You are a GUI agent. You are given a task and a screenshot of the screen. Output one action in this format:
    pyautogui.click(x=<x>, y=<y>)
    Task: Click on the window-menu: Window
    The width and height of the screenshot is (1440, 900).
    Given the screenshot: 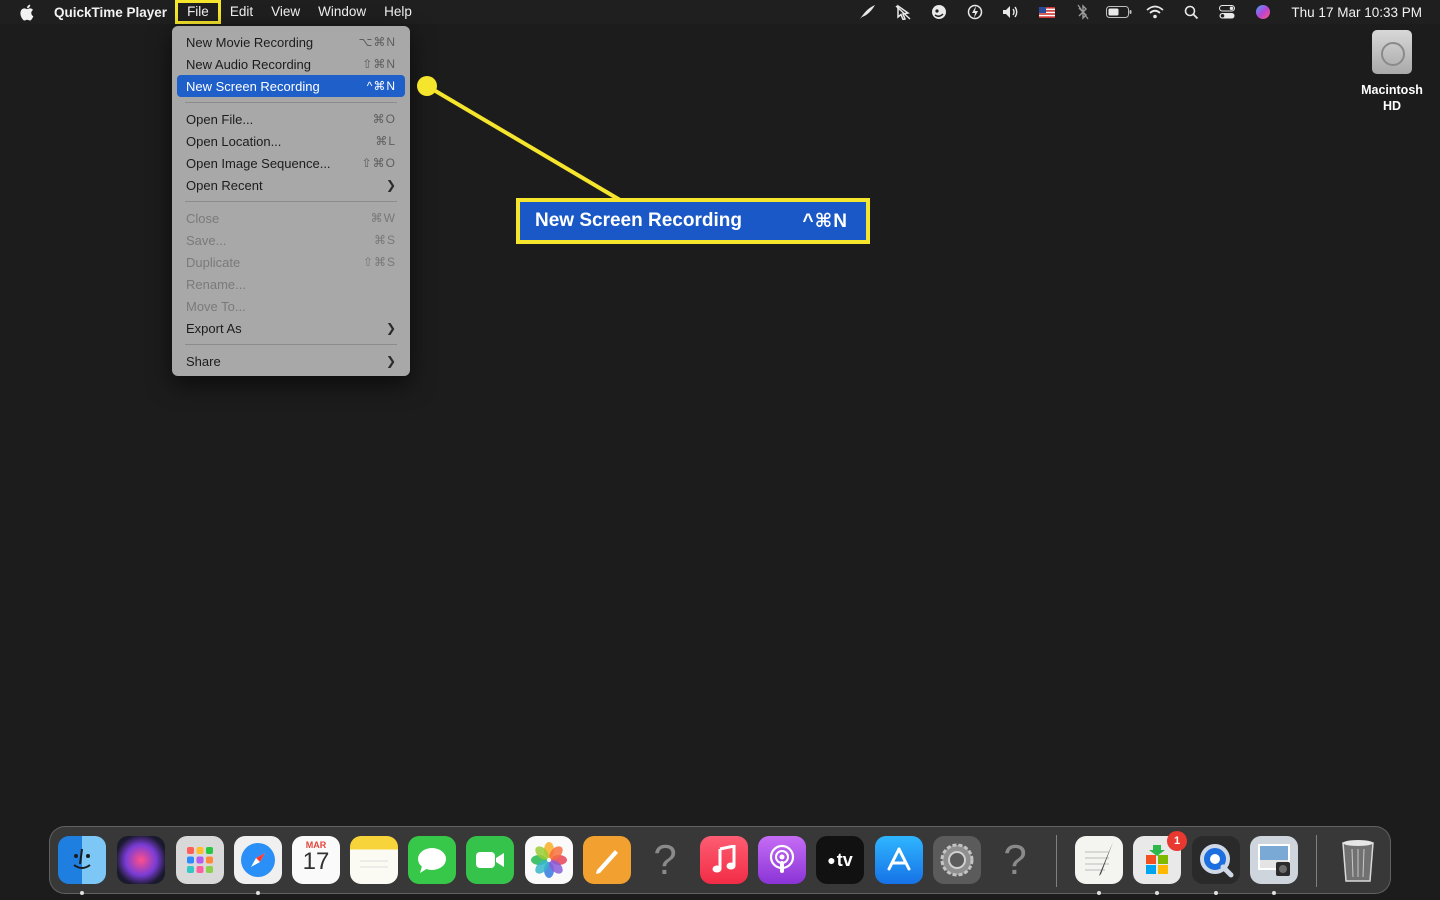 What is the action you would take?
    pyautogui.click(x=342, y=12)
    